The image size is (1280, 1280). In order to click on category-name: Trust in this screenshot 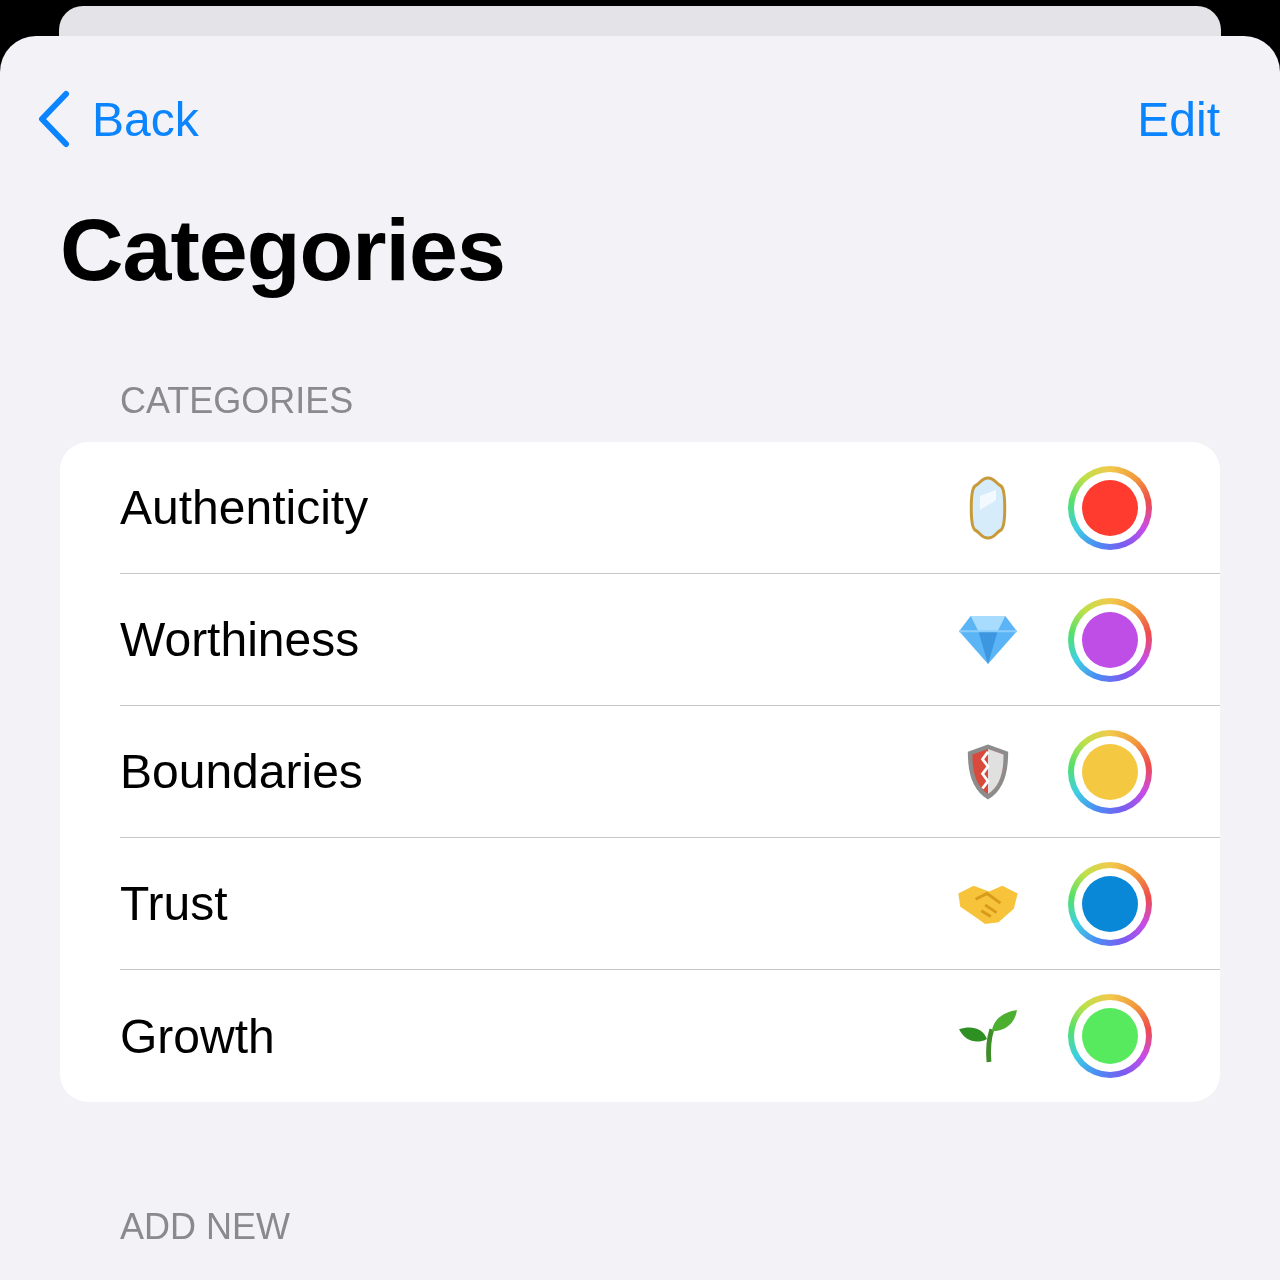, I will do `click(538, 903)`.